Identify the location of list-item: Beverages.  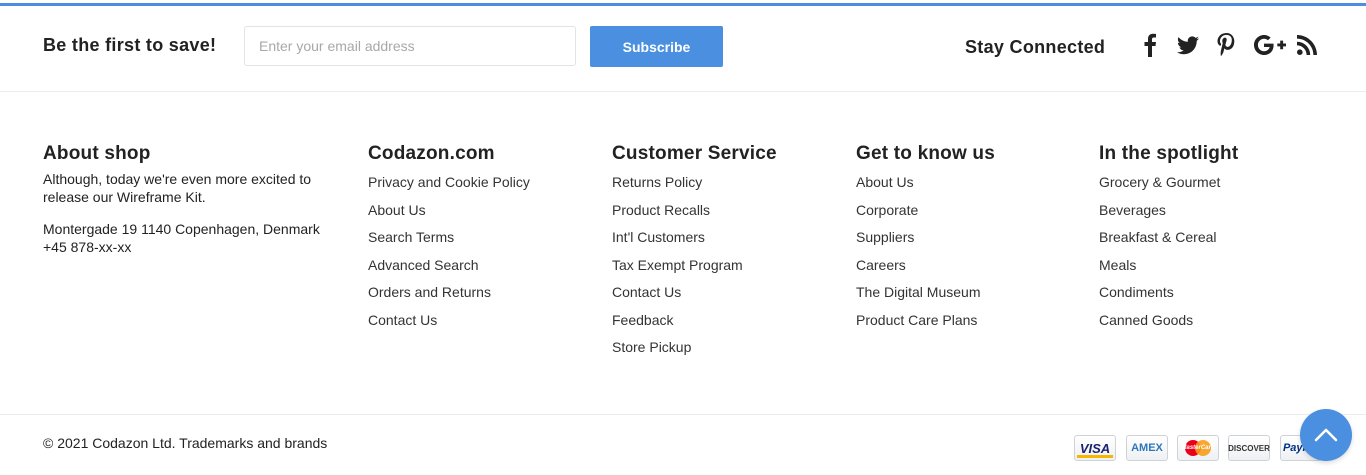
(1168, 214).